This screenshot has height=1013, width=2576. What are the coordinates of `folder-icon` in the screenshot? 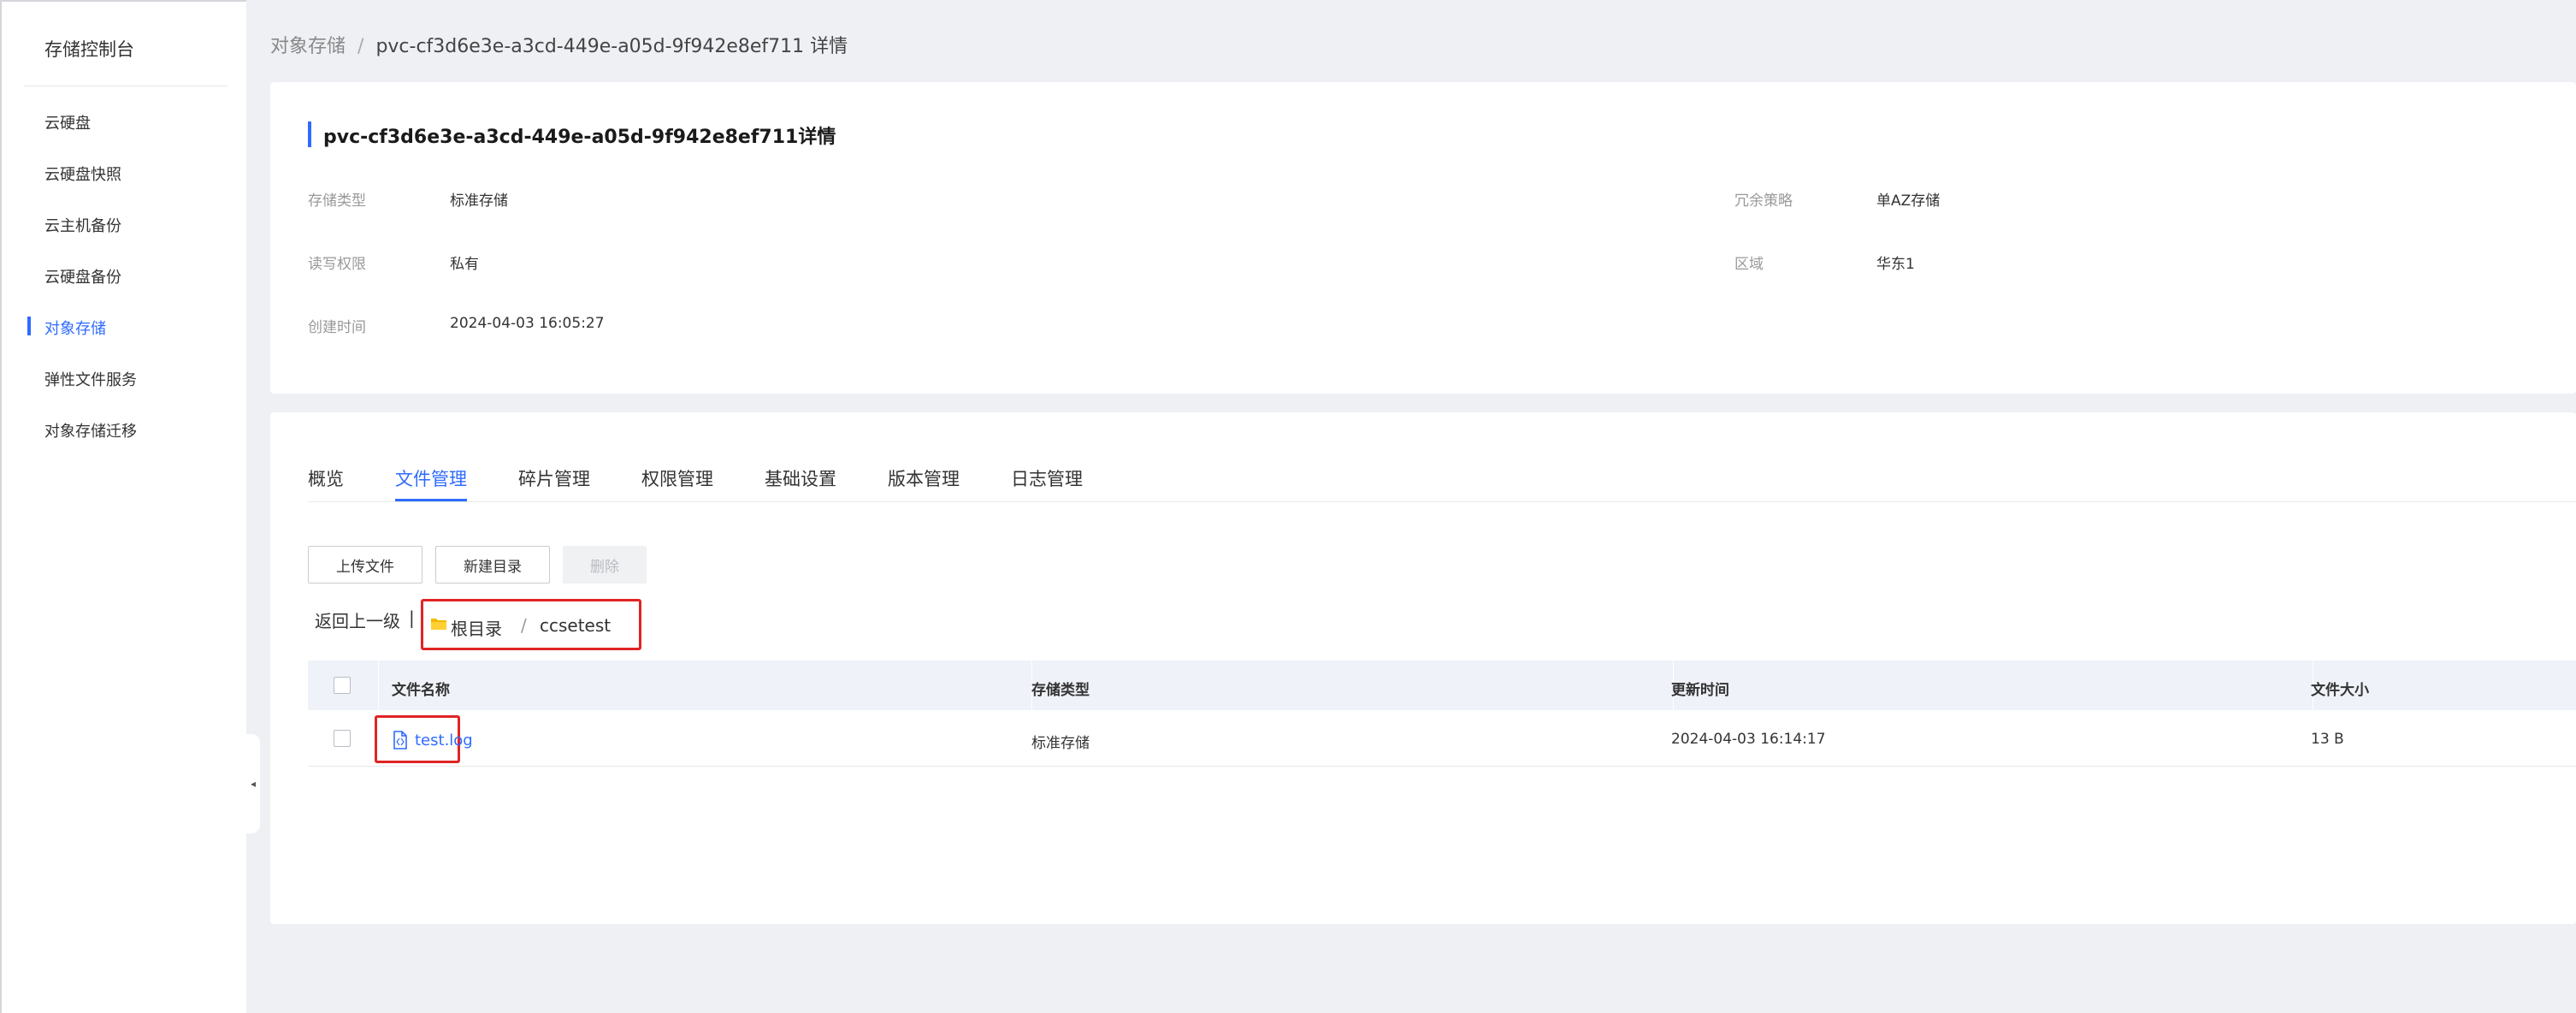 It's located at (438, 624).